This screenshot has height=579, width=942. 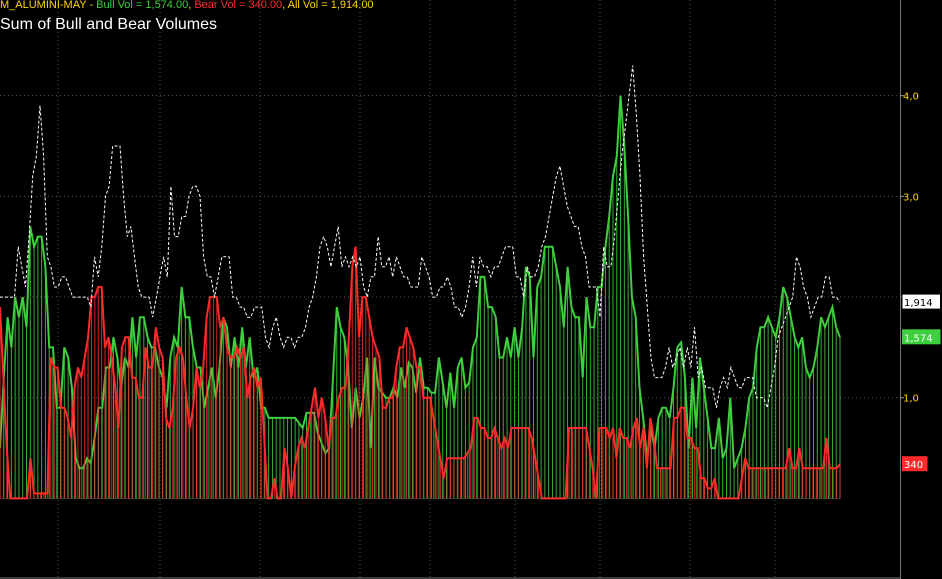 What do you see at coordinates (911, 97) in the screenshot?
I see `y-tick-label: 4,0` at bounding box center [911, 97].